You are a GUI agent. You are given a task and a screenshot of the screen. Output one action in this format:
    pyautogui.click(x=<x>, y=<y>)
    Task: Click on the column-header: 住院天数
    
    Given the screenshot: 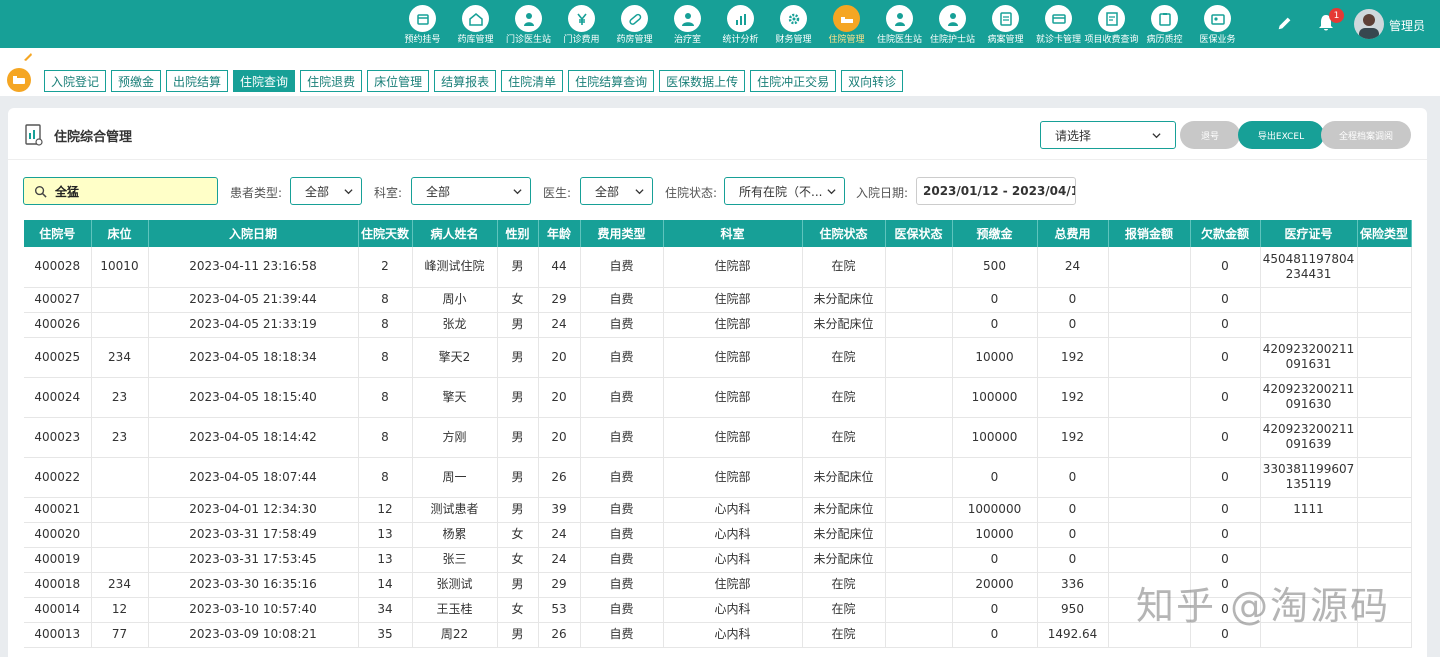 What is the action you would take?
    pyautogui.click(x=385, y=233)
    